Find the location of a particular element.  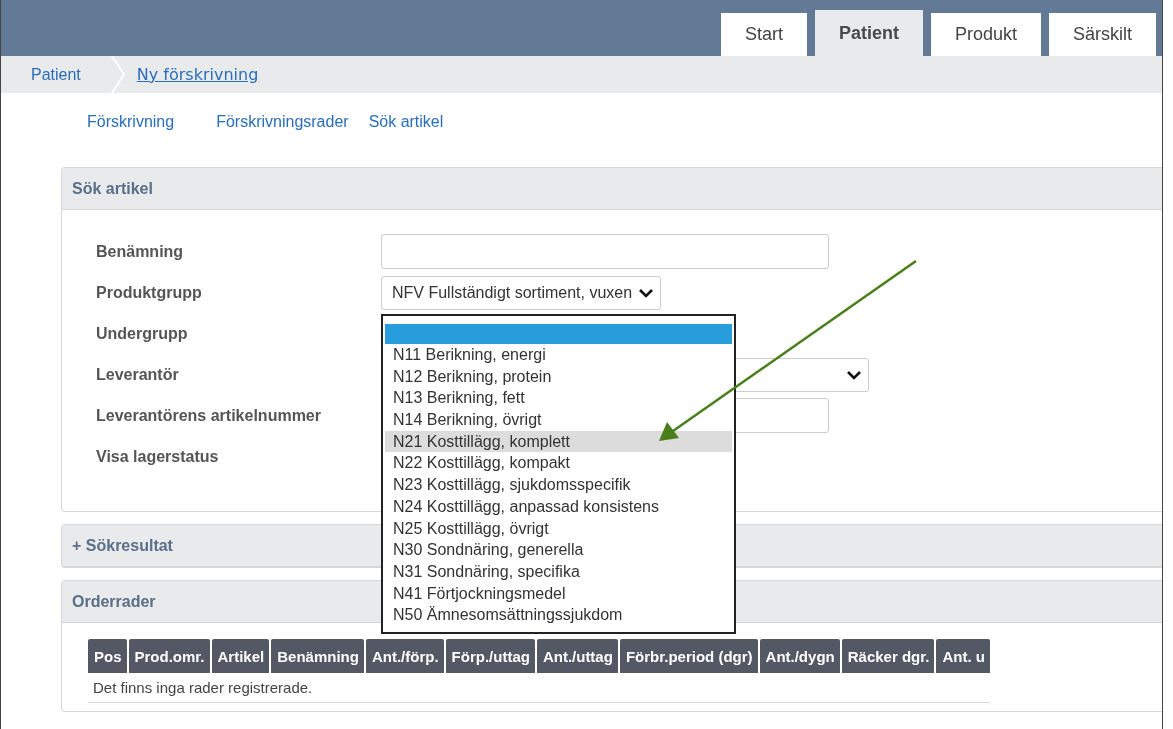

breadcrumb-link: Ny förskrivning is located at coordinates (197, 74).